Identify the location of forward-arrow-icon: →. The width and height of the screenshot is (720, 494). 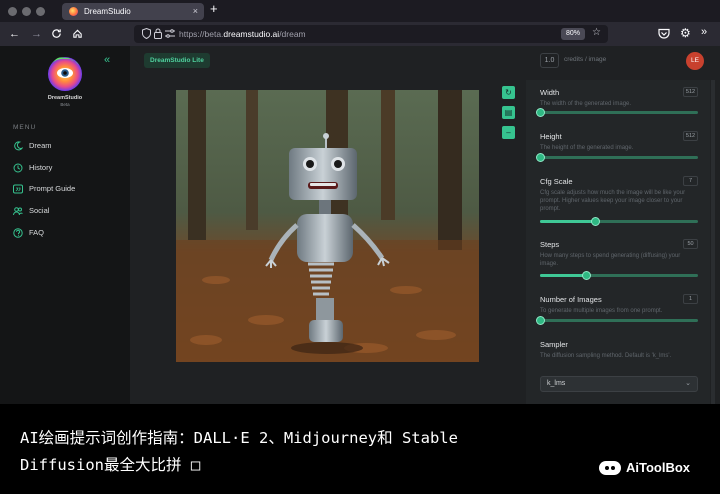
(36, 34).